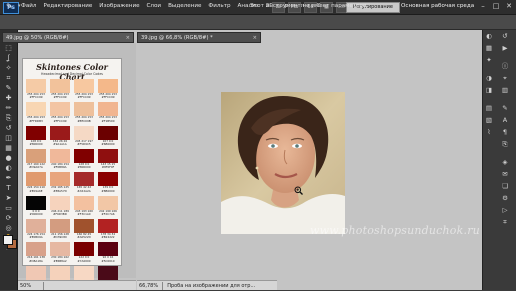 The image size is (516, 291). I want to click on clone-stamp-icon: ⎘, so click(8, 118).